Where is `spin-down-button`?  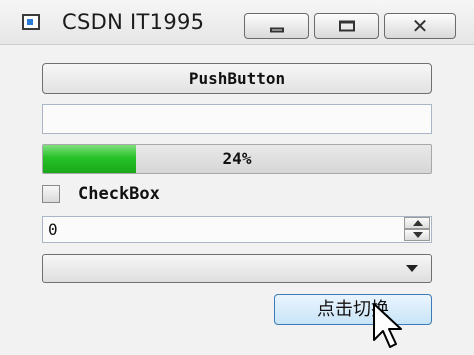
spin-down-button is located at coordinates (417, 235).